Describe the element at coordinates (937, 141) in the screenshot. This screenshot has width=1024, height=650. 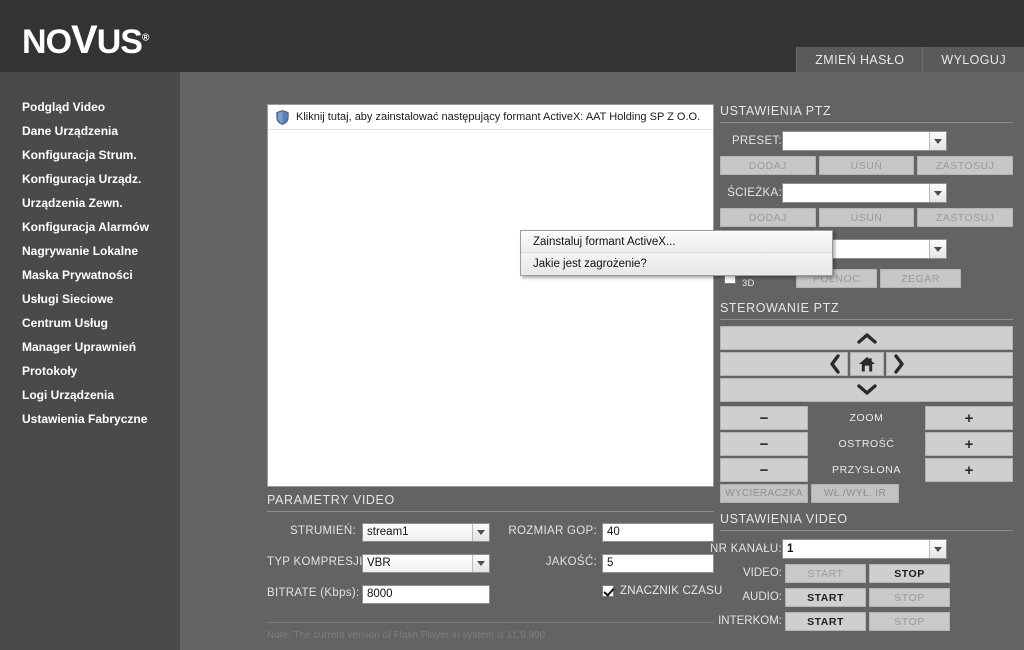
I see `preset-dropdown-arrow` at that location.